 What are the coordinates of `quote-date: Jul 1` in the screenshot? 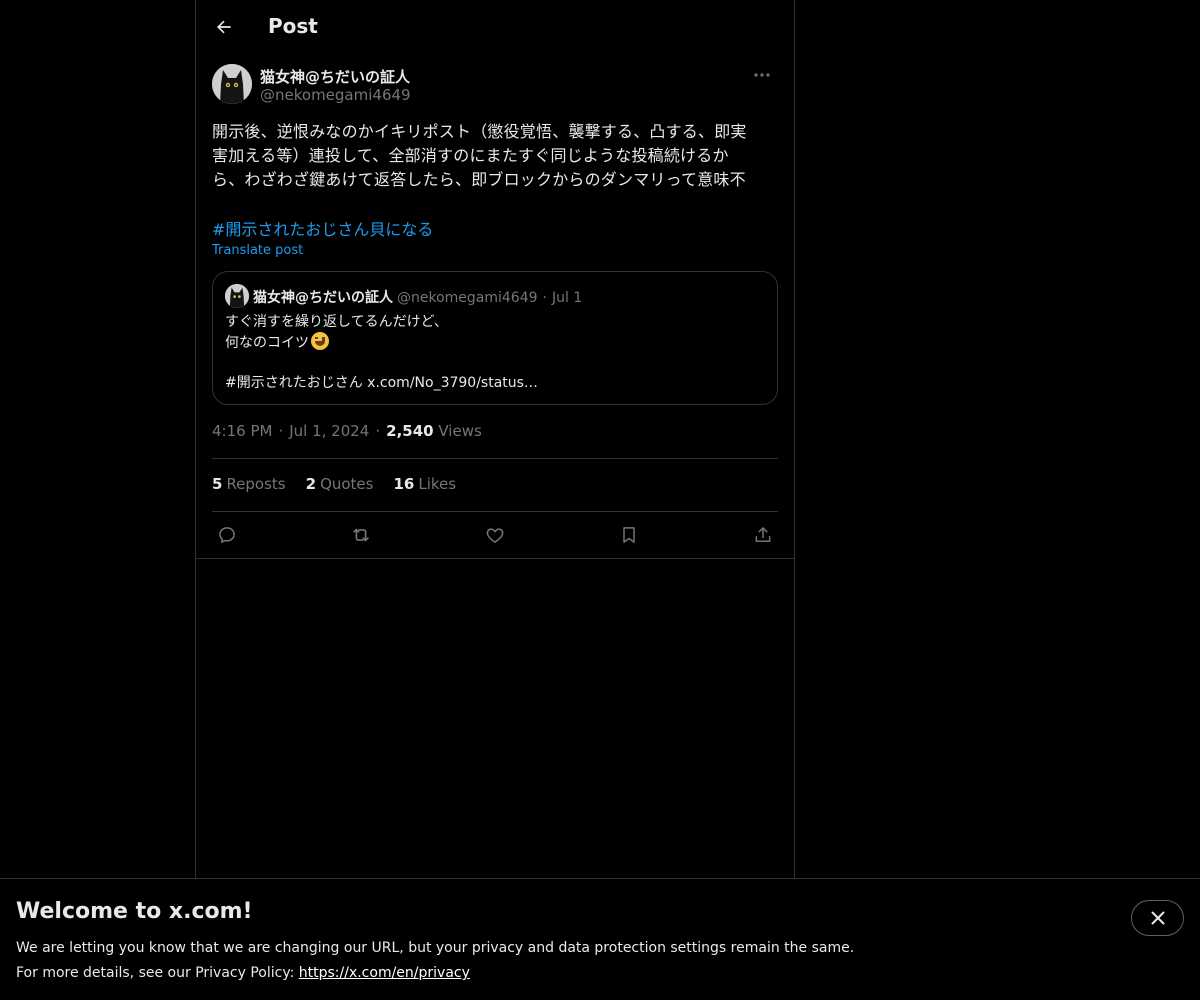 It's located at (567, 298).